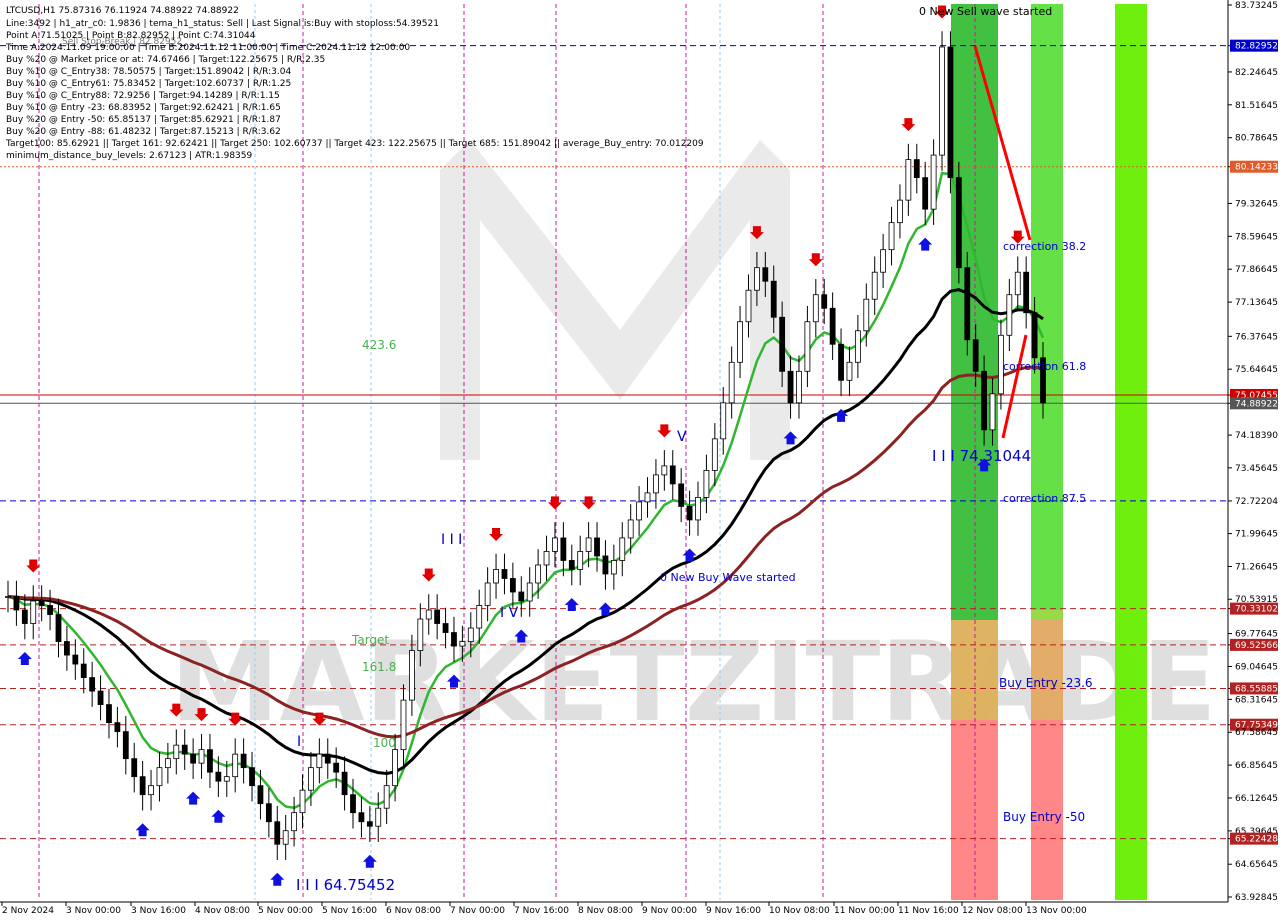 This screenshot has width=1280, height=924. Describe the element at coordinates (1256, 204) in the screenshot. I see `y-tick-label: 79.32645` at that location.